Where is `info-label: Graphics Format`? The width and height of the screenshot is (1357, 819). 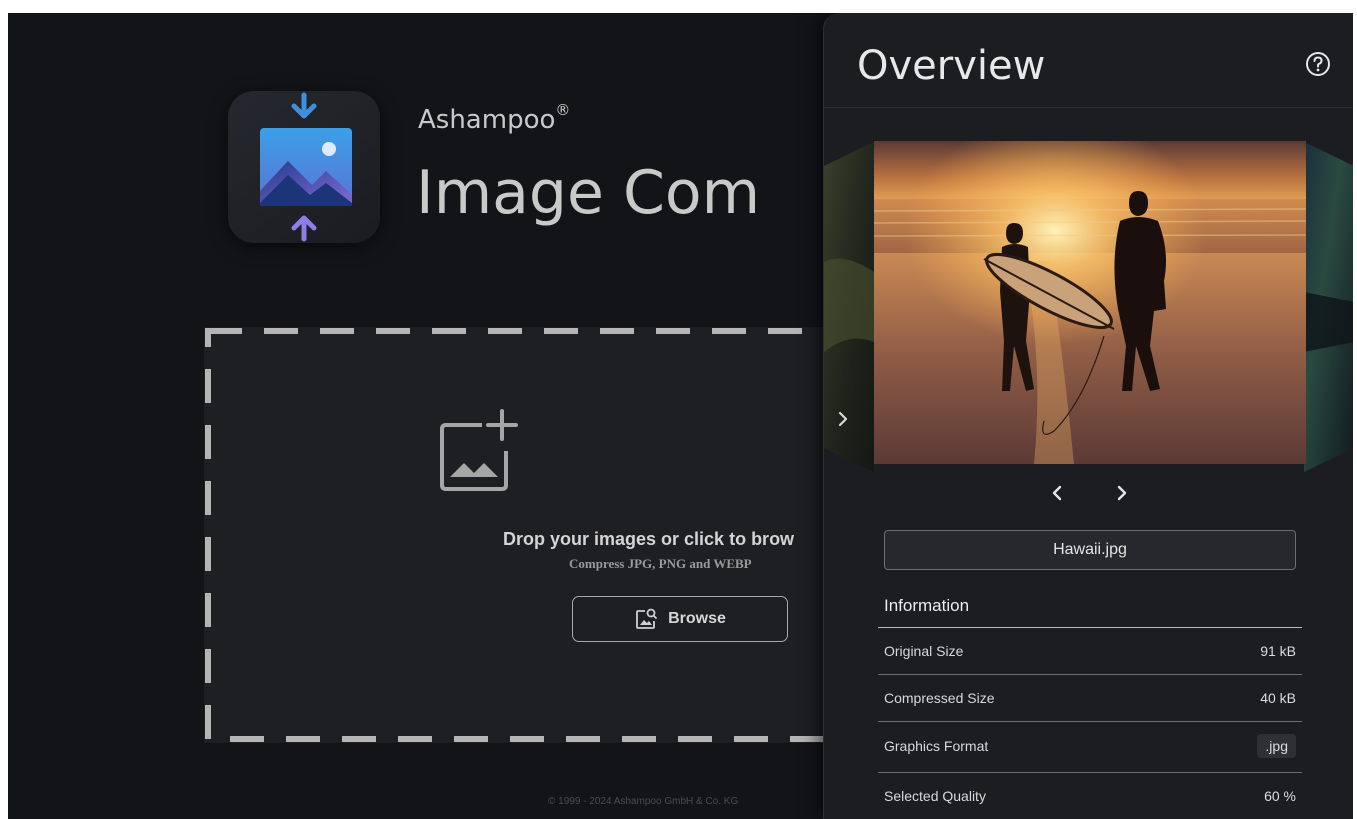 info-label: Graphics Format is located at coordinates (936, 745).